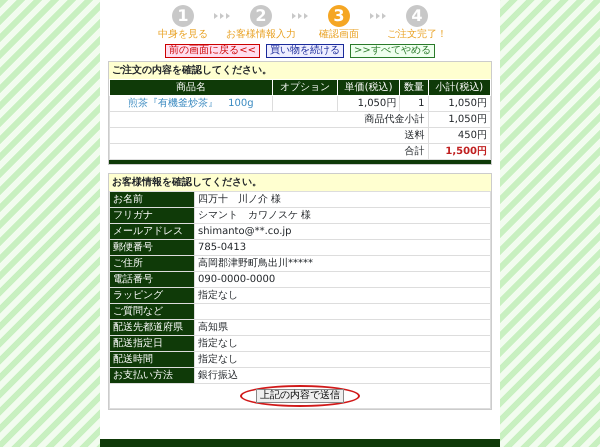  What do you see at coordinates (128, 199) in the screenshot?
I see `field-label: お名前` at bounding box center [128, 199].